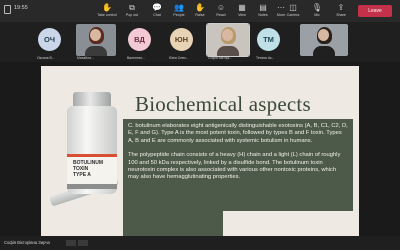 This screenshot has height=250, width=400. What do you see at coordinates (173, 223) in the screenshot?
I see `slide-accent-bar` at bounding box center [173, 223].